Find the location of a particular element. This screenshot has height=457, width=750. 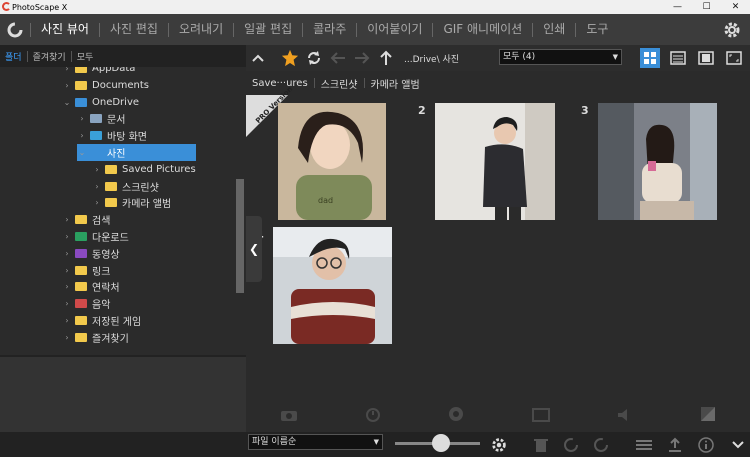

tree-item: › 저장된 게임 is located at coordinates (101, 320).